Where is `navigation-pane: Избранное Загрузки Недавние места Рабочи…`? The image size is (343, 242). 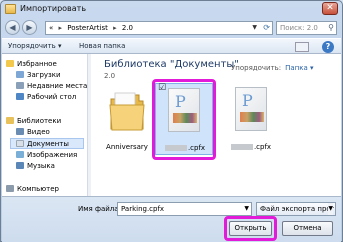 navigation-pane: Избранное Загрузки Недавние места Рабочи… is located at coordinates (45, 125).